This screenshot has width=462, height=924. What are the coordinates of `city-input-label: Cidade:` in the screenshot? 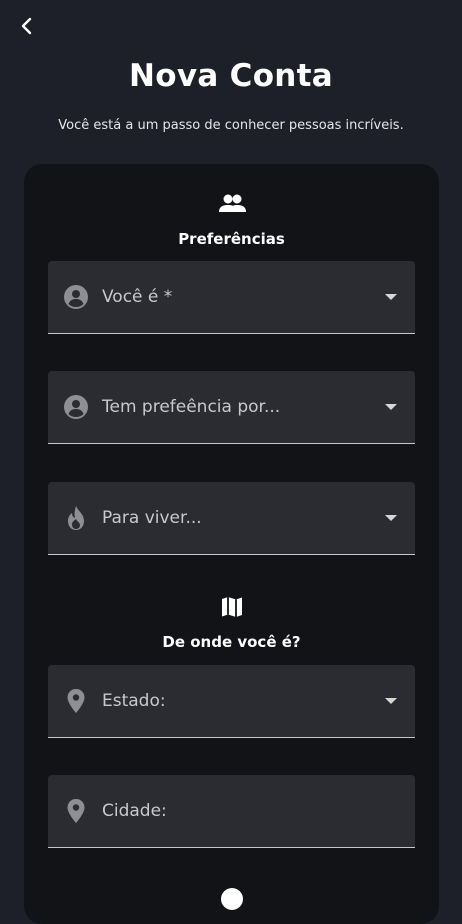 It's located at (134, 811).